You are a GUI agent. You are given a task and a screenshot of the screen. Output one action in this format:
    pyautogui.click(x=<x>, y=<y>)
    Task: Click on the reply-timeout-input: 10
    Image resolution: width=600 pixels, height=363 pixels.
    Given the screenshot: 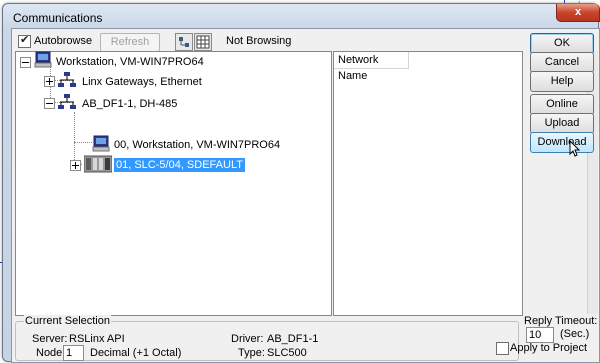 What is the action you would take?
    pyautogui.click(x=540, y=335)
    